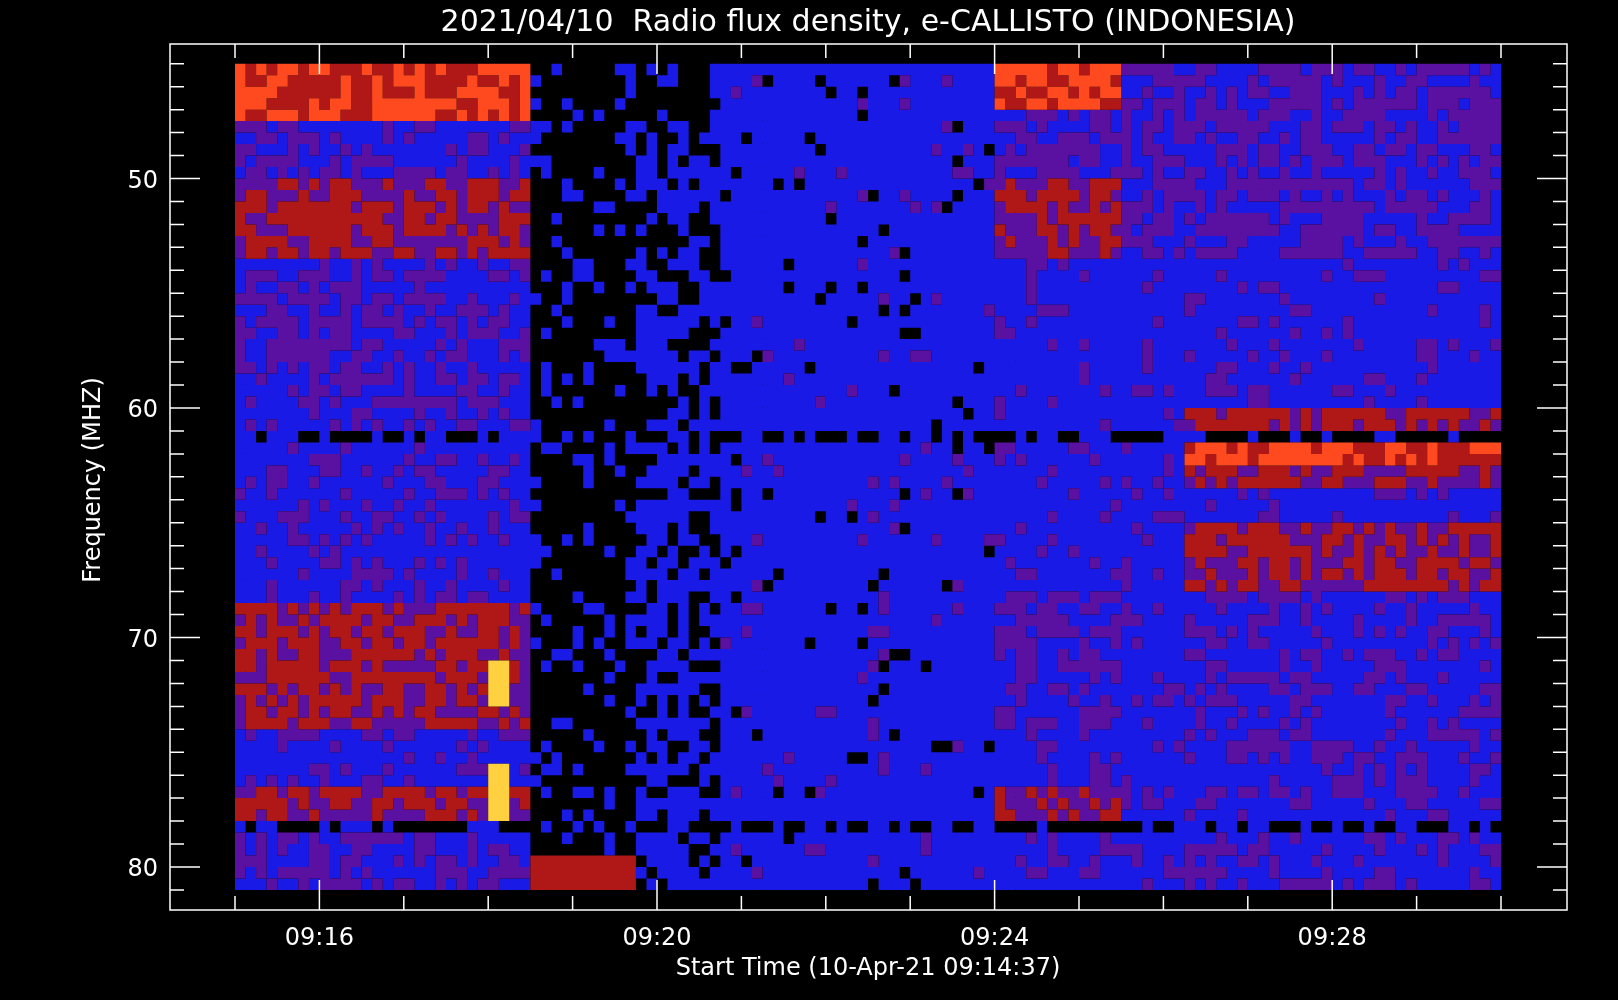 This screenshot has width=1618, height=1000. What do you see at coordinates (92, 480) in the screenshot?
I see `axis-label: Frequency (MHZ)` at bounding box center [92, 480].